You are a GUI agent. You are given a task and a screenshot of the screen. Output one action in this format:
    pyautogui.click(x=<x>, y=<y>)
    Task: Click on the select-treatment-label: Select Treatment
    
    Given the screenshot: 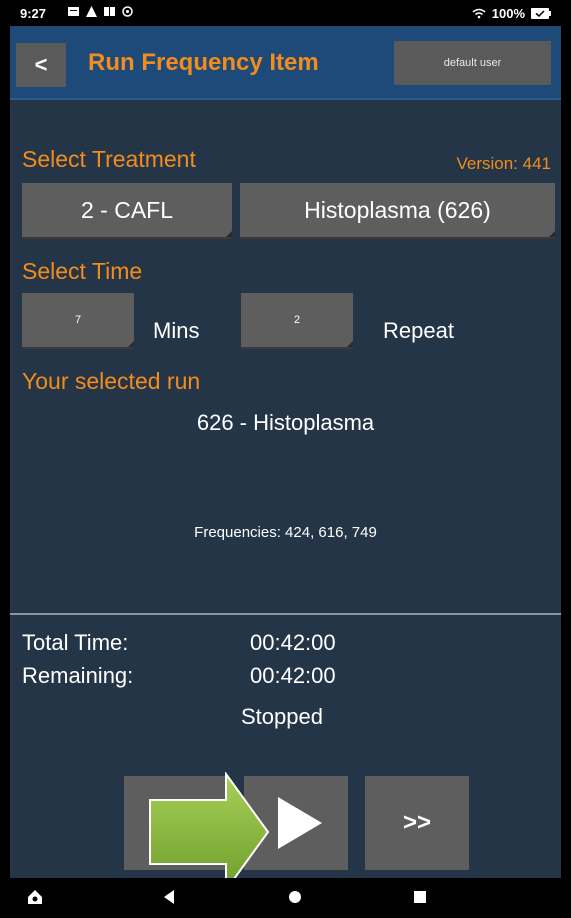 What is the action you would take?
    pyautogui.click(x=109, y=159)
    